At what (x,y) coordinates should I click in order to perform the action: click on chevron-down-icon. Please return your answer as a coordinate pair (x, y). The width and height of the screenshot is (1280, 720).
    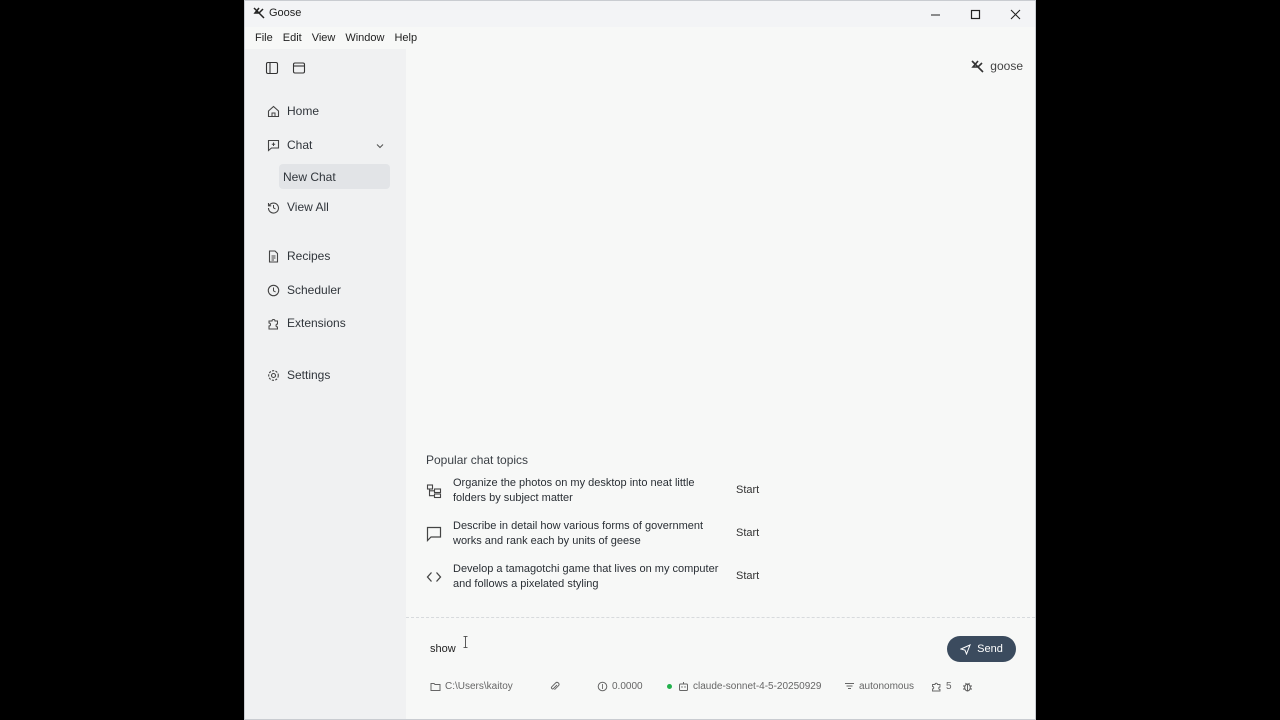
    Looking at the image, I should click on (380, 146).